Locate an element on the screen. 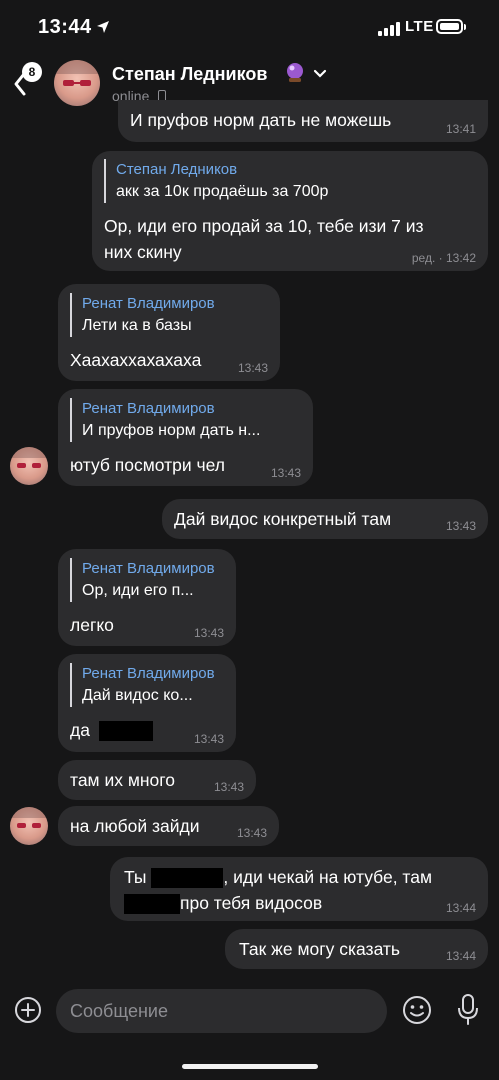 The height and width of the screenshot is (1080, 499). message-bubble-incoming: там их много 13:43 is located at coordinates (157, 780).